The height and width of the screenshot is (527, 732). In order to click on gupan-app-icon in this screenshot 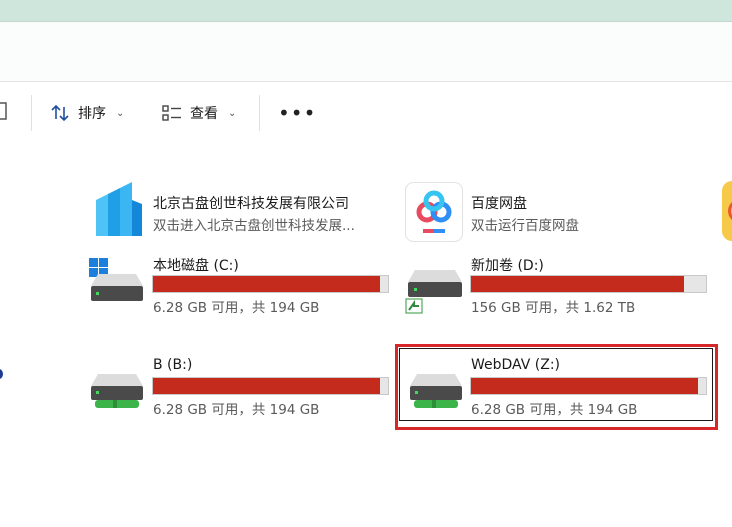, I will do `click(119, 209)`.